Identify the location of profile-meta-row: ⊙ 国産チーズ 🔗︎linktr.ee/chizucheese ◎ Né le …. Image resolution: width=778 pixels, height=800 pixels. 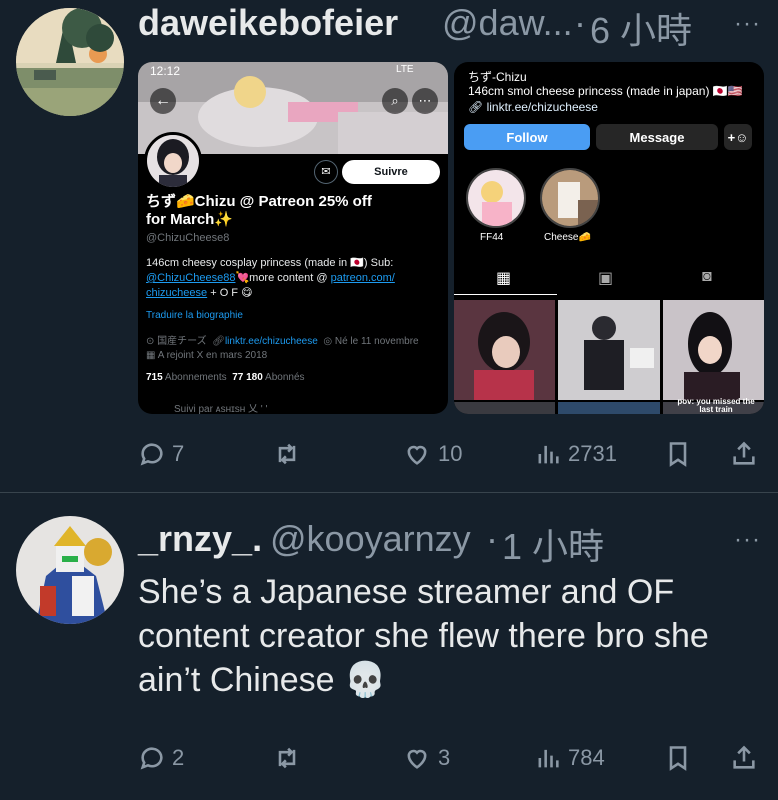
(282, 339).